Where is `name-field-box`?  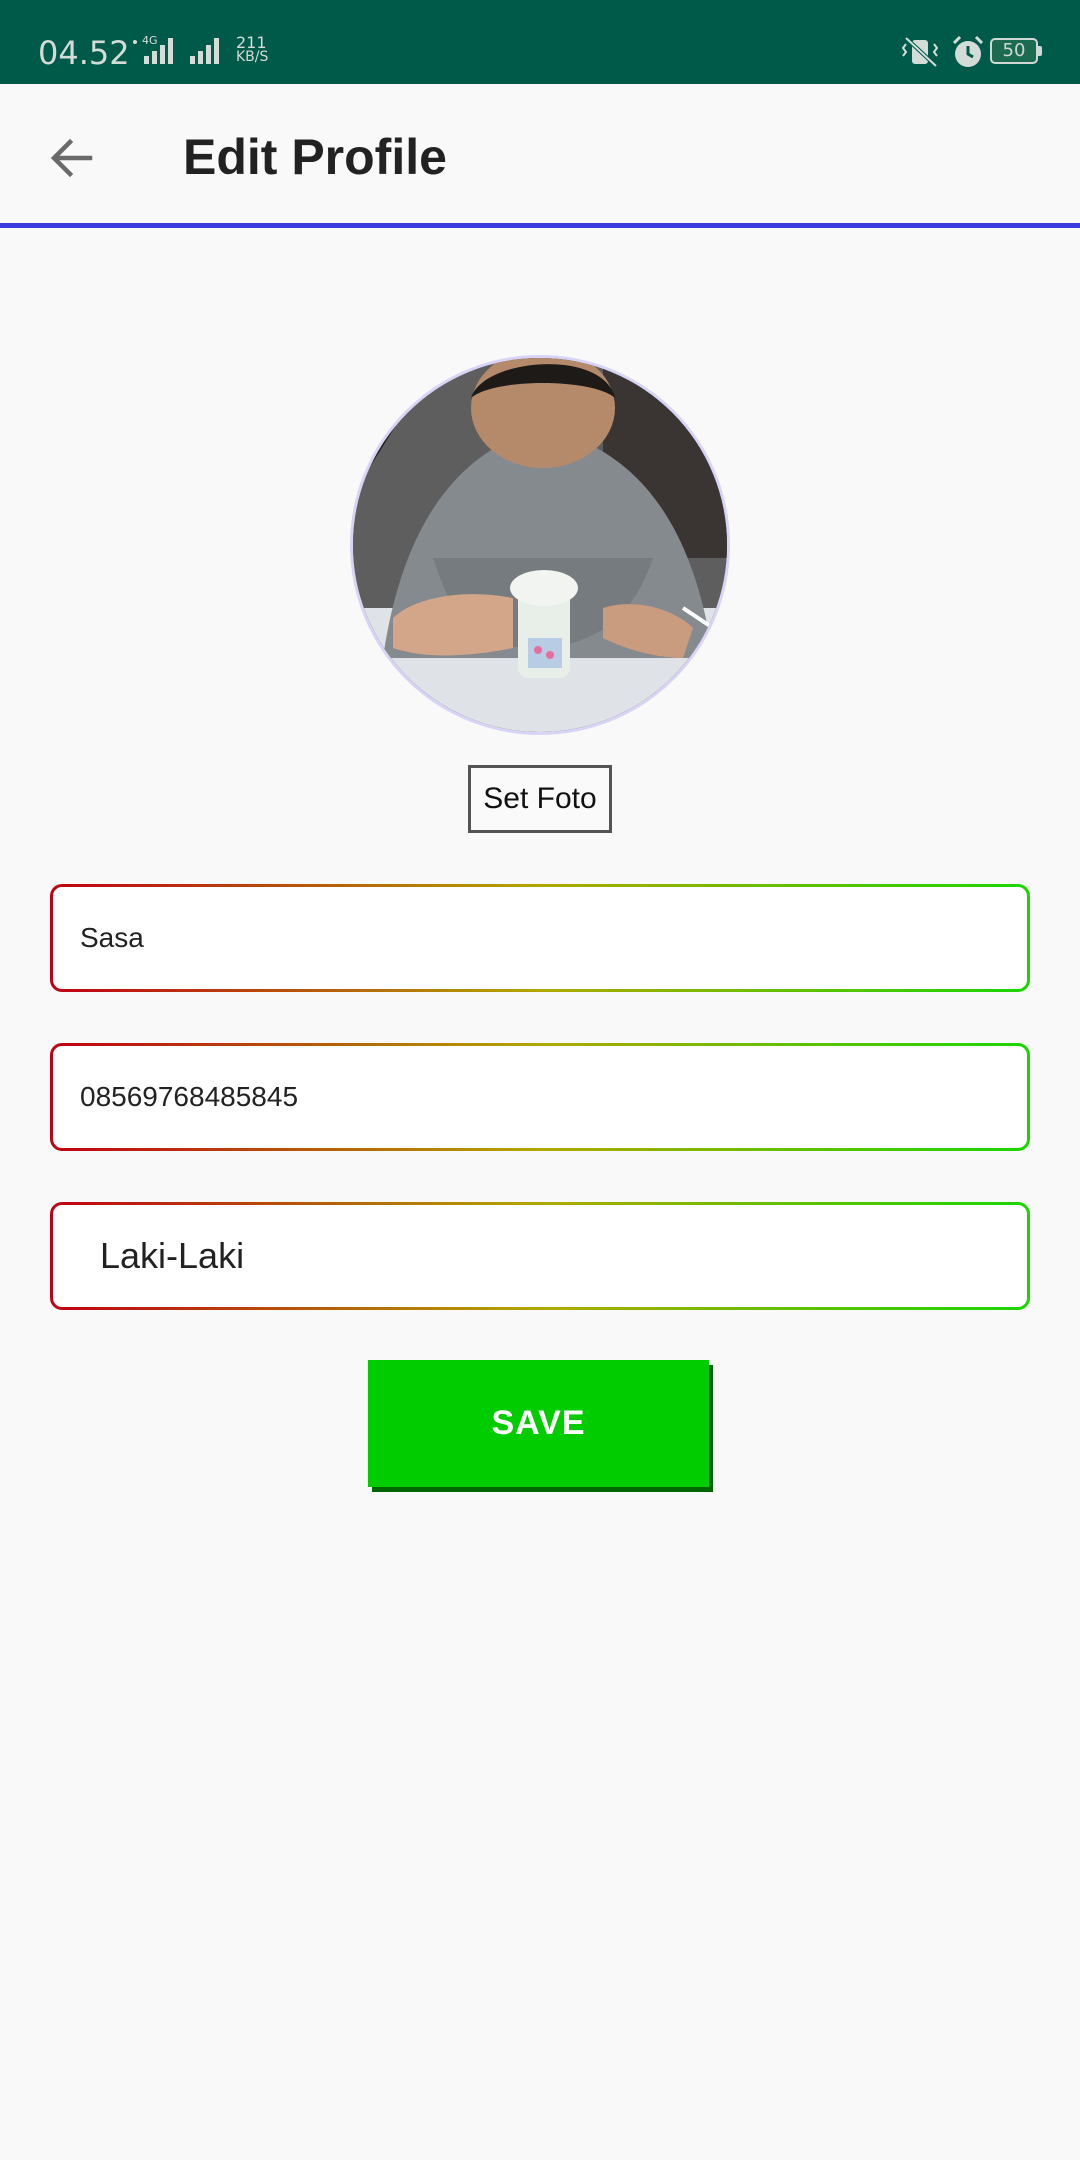
name-field-box is located at coordinates (540, 938).